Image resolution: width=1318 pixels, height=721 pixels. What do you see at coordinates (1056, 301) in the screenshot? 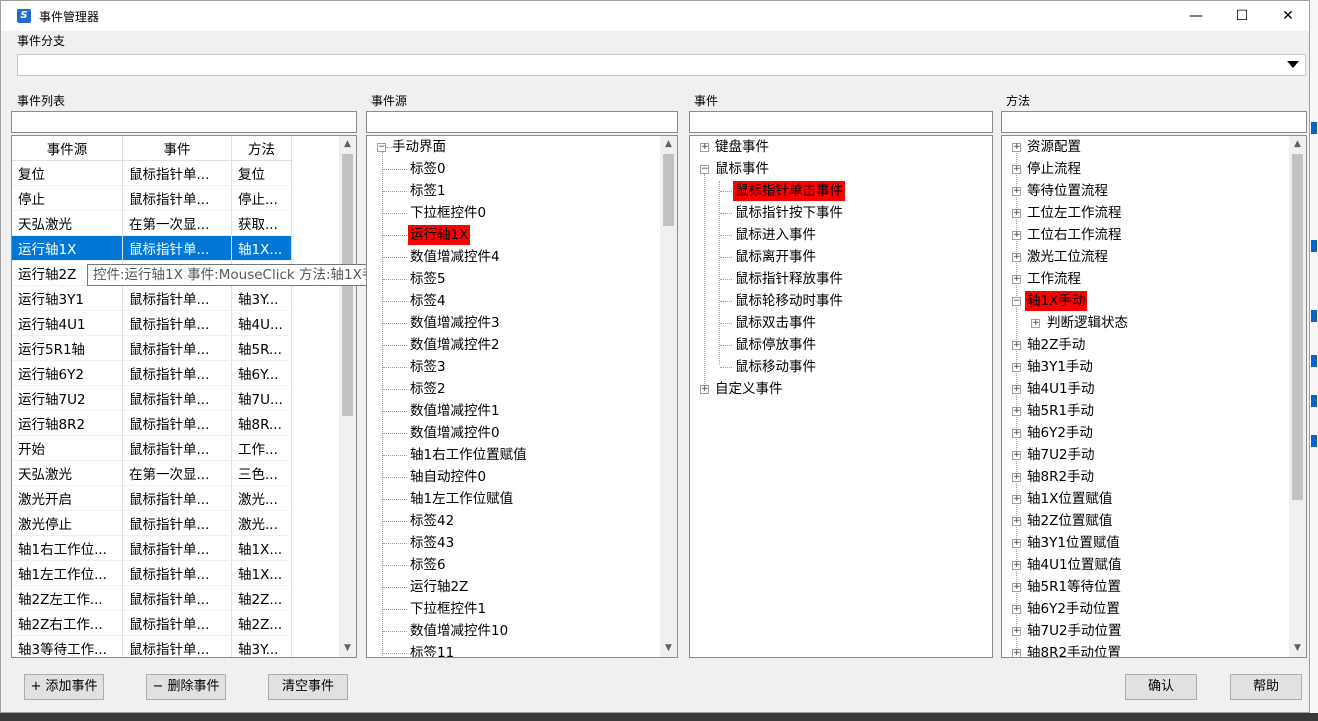
I see `tree-node-method: 轴1X手动` at bounding box center [1056, 301].